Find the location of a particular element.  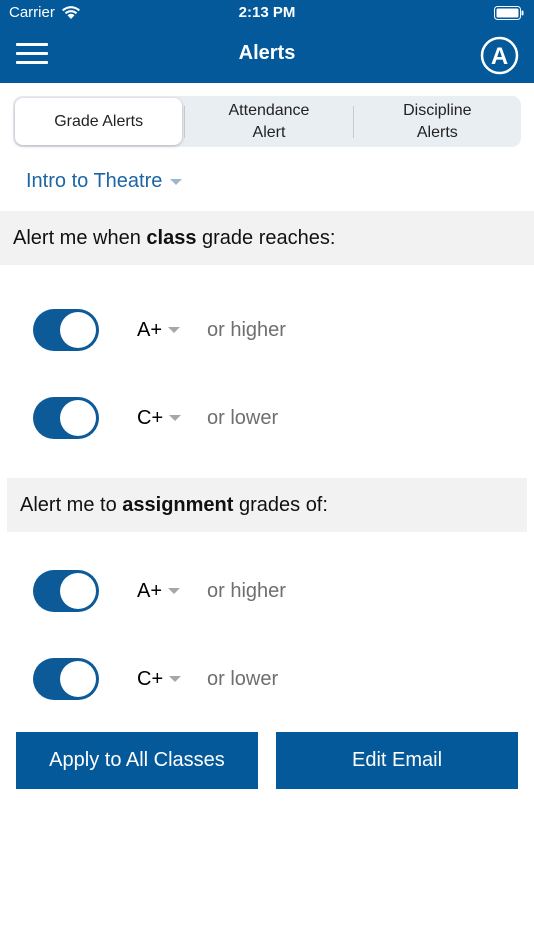

assignment-rule-row: C+ or lower is located at coordinates (273, 679).